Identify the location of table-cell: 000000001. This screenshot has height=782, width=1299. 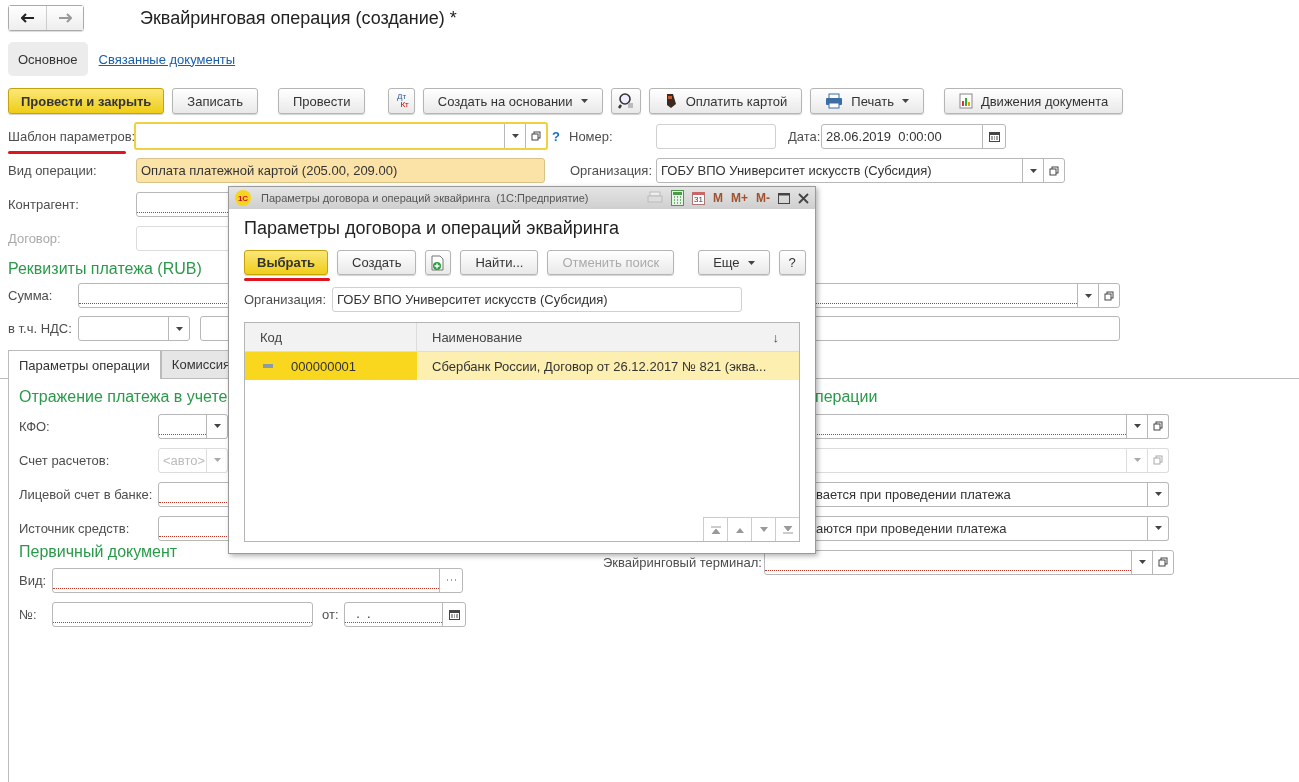
(324, 366).